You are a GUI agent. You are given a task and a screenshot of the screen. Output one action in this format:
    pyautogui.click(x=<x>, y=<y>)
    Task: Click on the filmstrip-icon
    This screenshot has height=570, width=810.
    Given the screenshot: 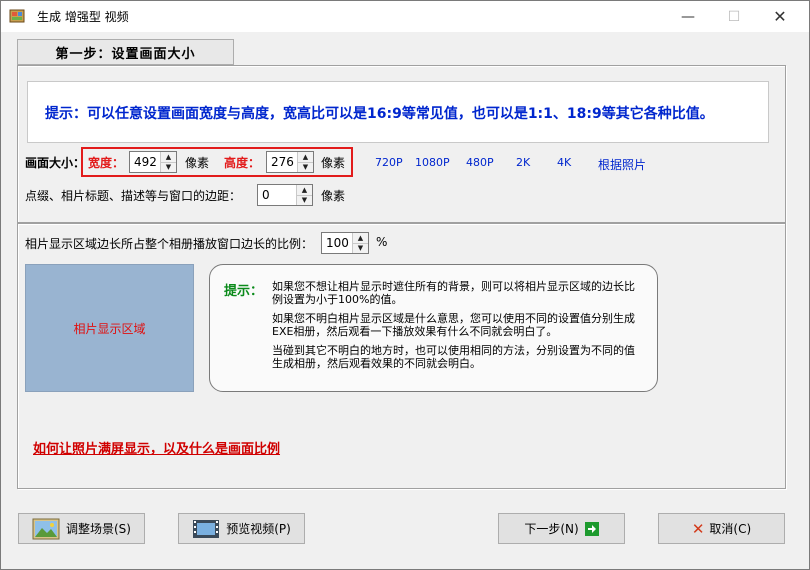 What is the action you would take?
    pyautogui.click(x=206, y=528)
    